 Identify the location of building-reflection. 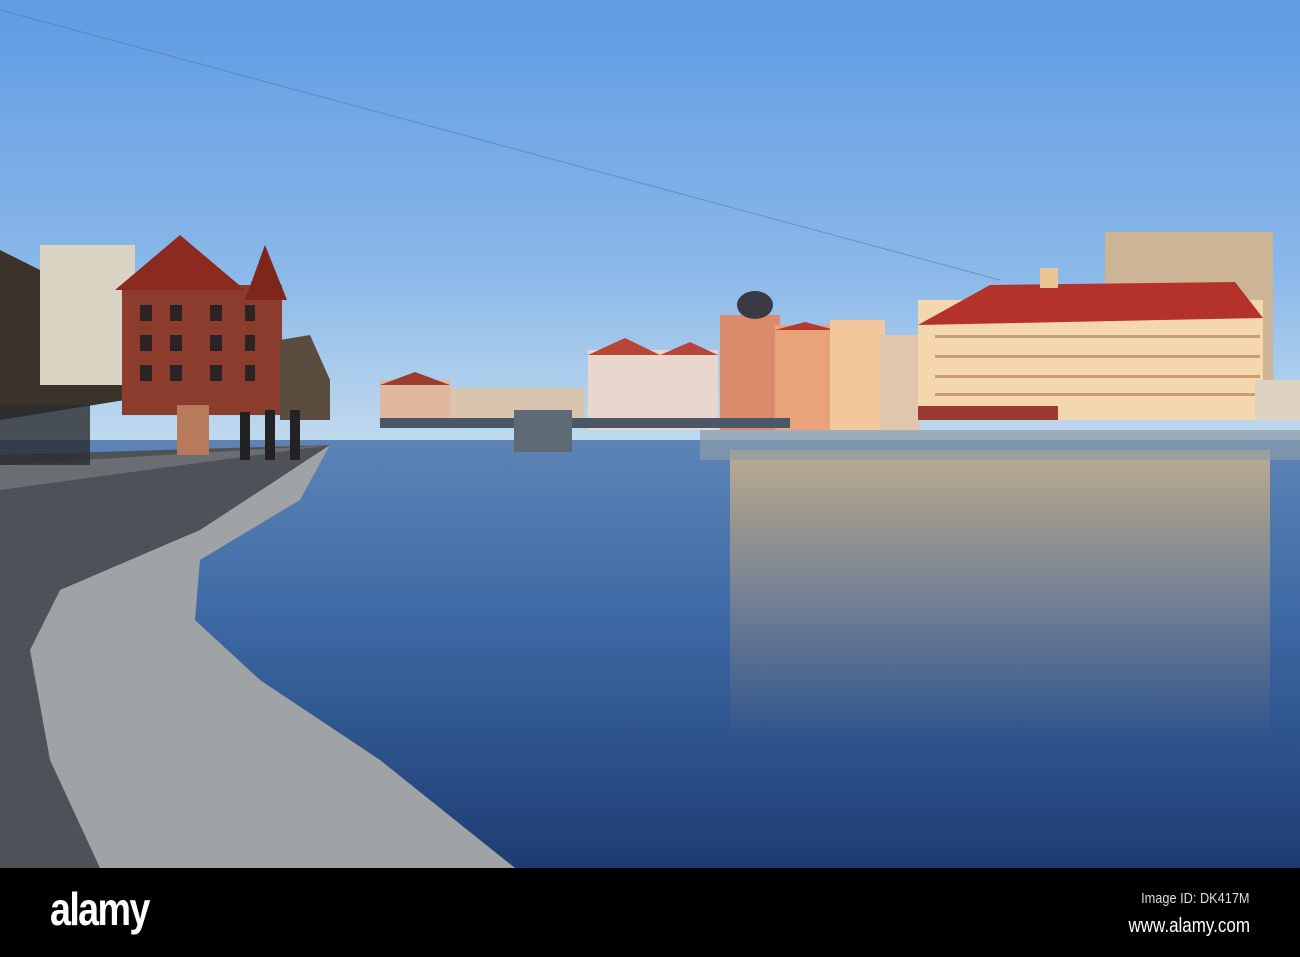
(1000, 595).